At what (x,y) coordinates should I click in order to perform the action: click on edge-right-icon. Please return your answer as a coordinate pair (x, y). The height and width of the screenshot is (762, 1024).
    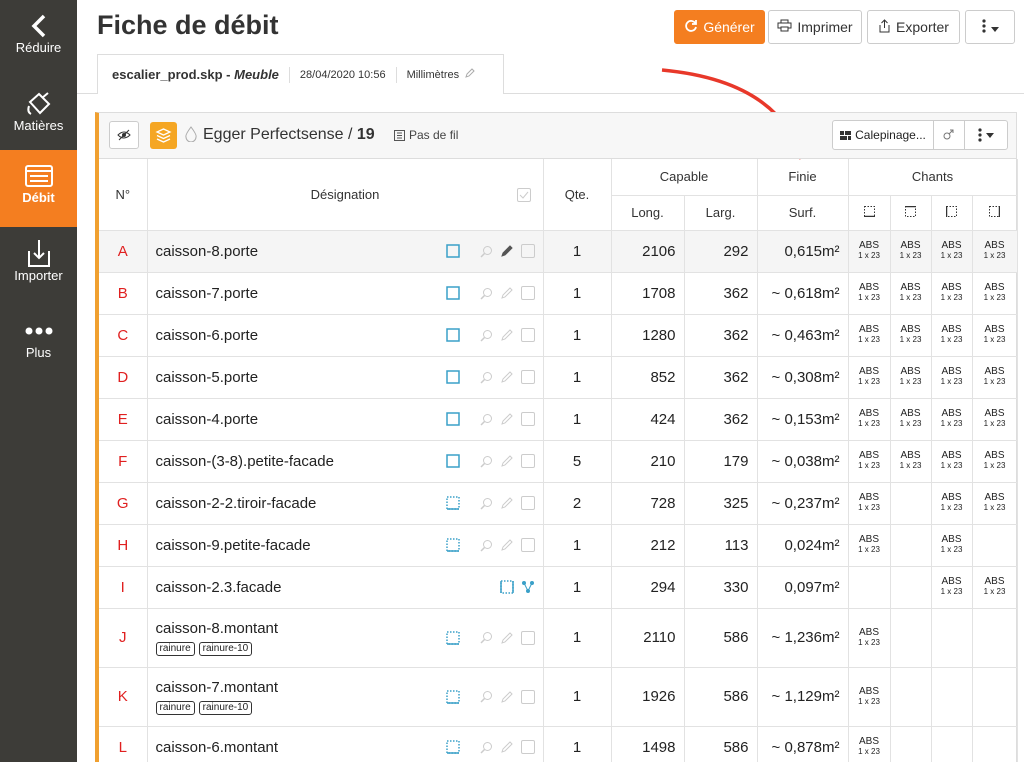
    Looking at the image, I should click on (995, 213).